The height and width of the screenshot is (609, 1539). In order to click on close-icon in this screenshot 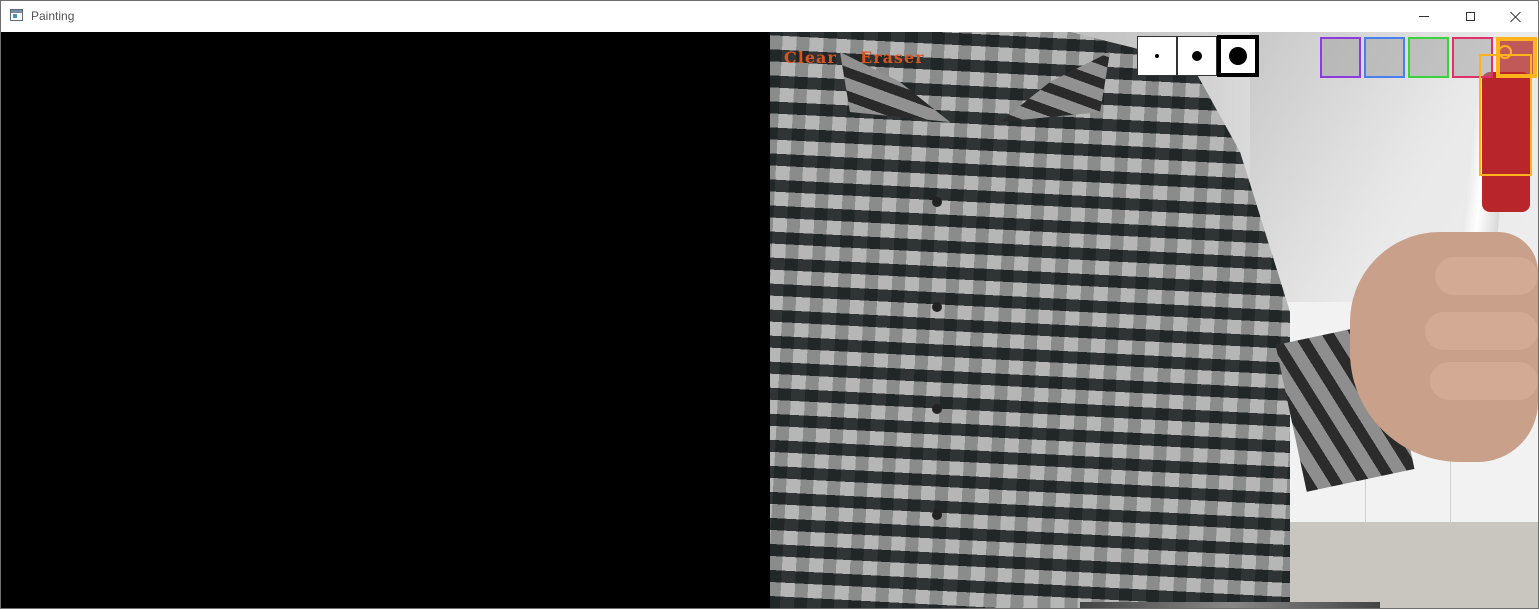, I will do `click(1516, 17)`.